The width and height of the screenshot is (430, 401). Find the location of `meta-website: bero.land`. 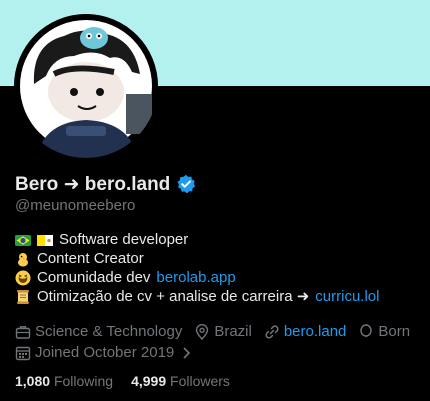

meta-website: bero.land is located at coordinates (305, 332).